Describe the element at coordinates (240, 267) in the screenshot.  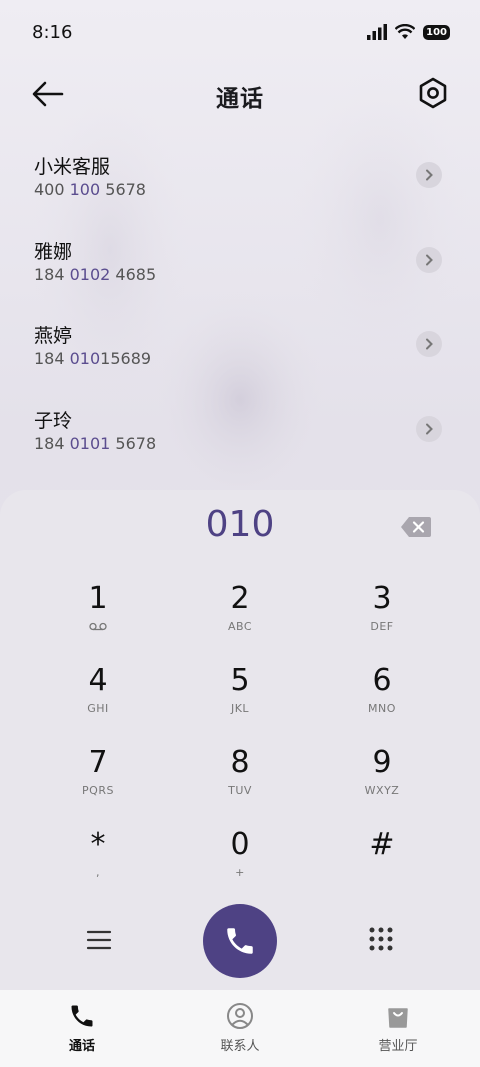
I see `contact-row: 雅娜 184 0102 4685` at that location.